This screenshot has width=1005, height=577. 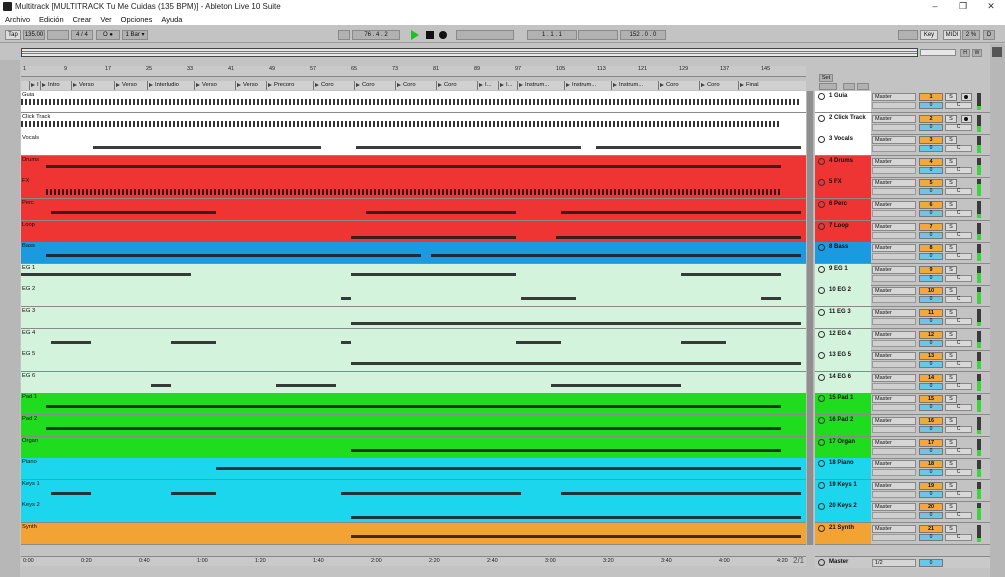 I want to click on track-lane: Keys 2, so click(x=413, y=512).